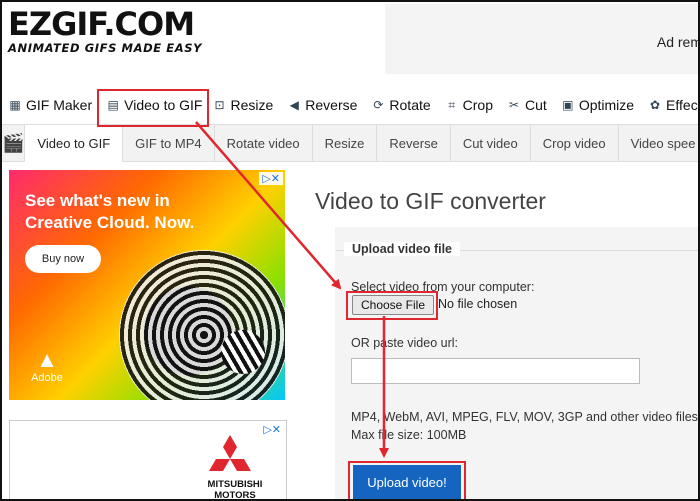 The height and width of the screenshot is (501, 700). I want to click on crop-icon: ⌗, so click(452, 105).